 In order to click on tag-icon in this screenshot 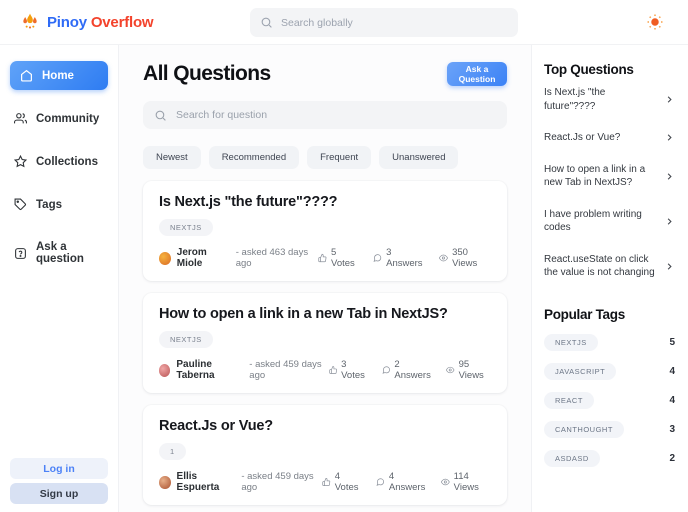, I will do `click(20, 204)`.